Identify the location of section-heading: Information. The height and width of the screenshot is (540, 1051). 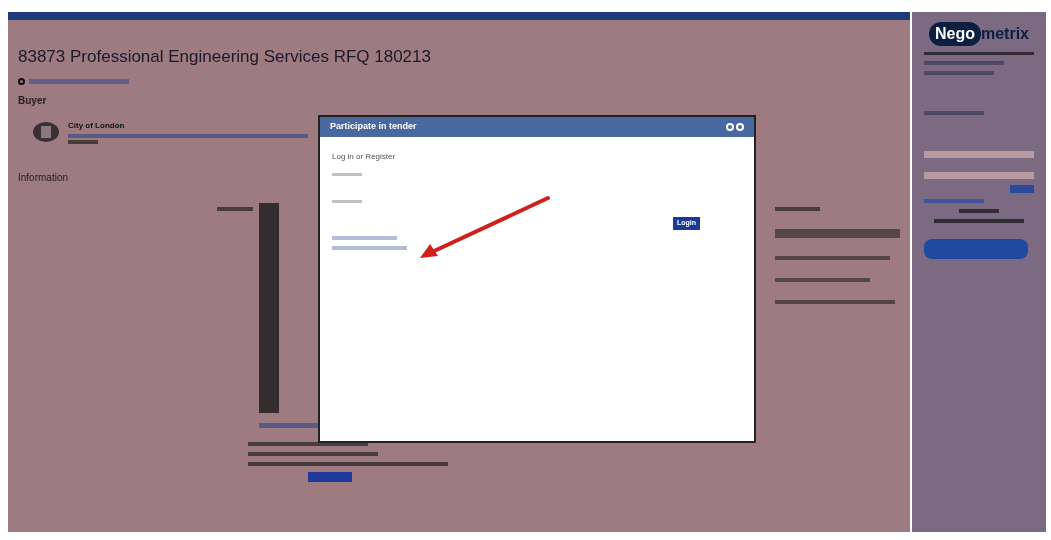
(43, 177).